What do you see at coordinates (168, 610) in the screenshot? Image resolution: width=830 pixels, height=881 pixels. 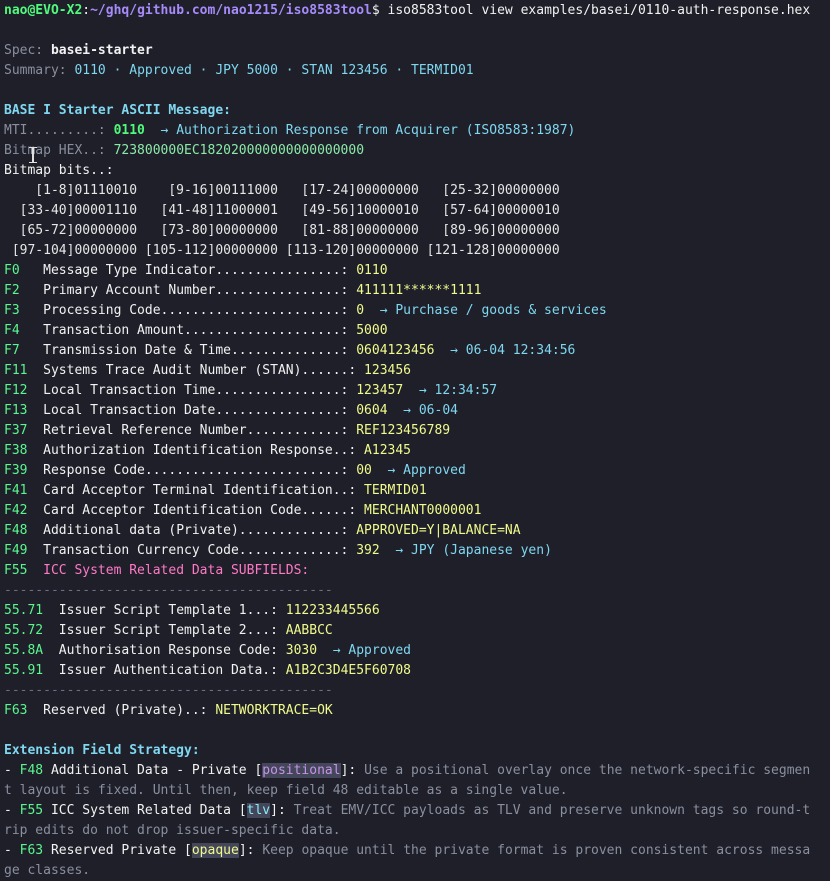 I see `subfield-name: Issuer Script Template 1...:` at bounding box center [168, 610].